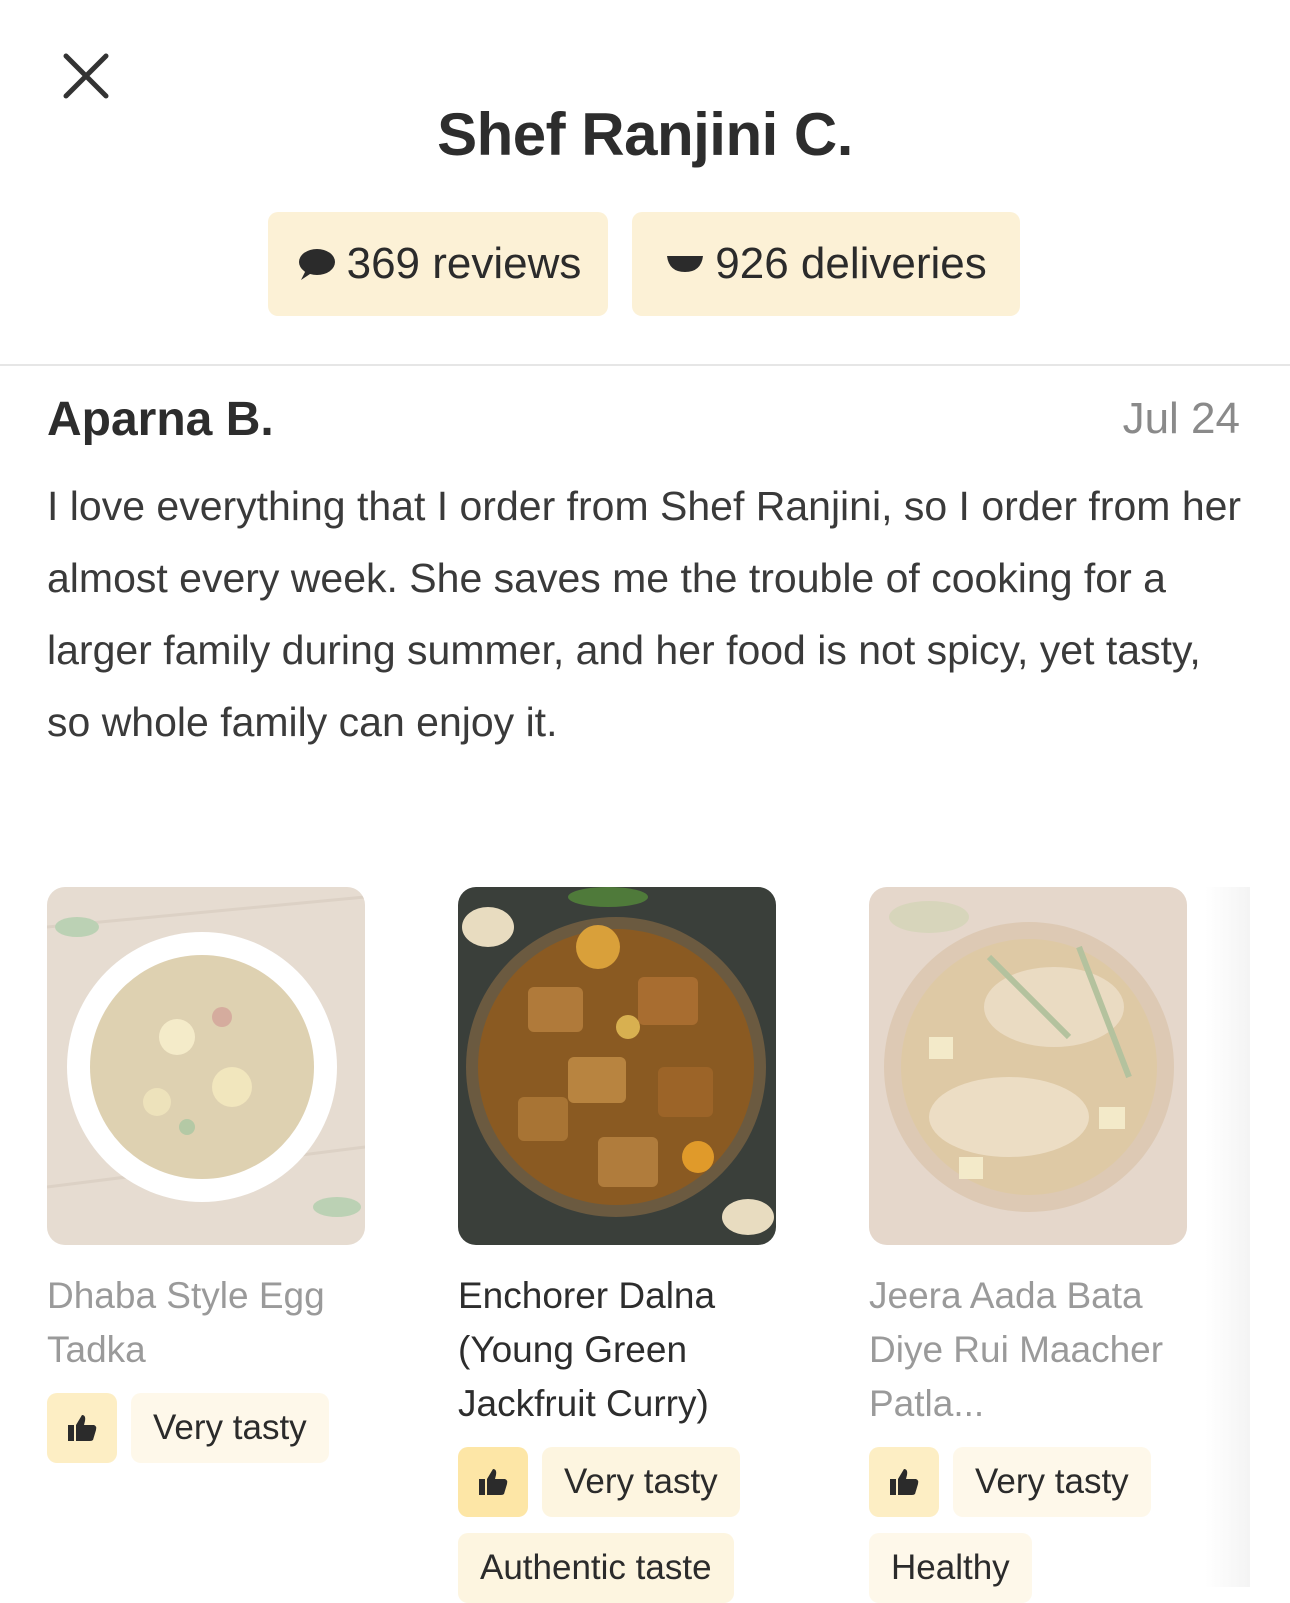 The height and width of the screenshot is (1603, 1290). Describe the element at coordinates (160, 419) in the screenshot. I see `reviewer-name: Aparna B.` at that location.